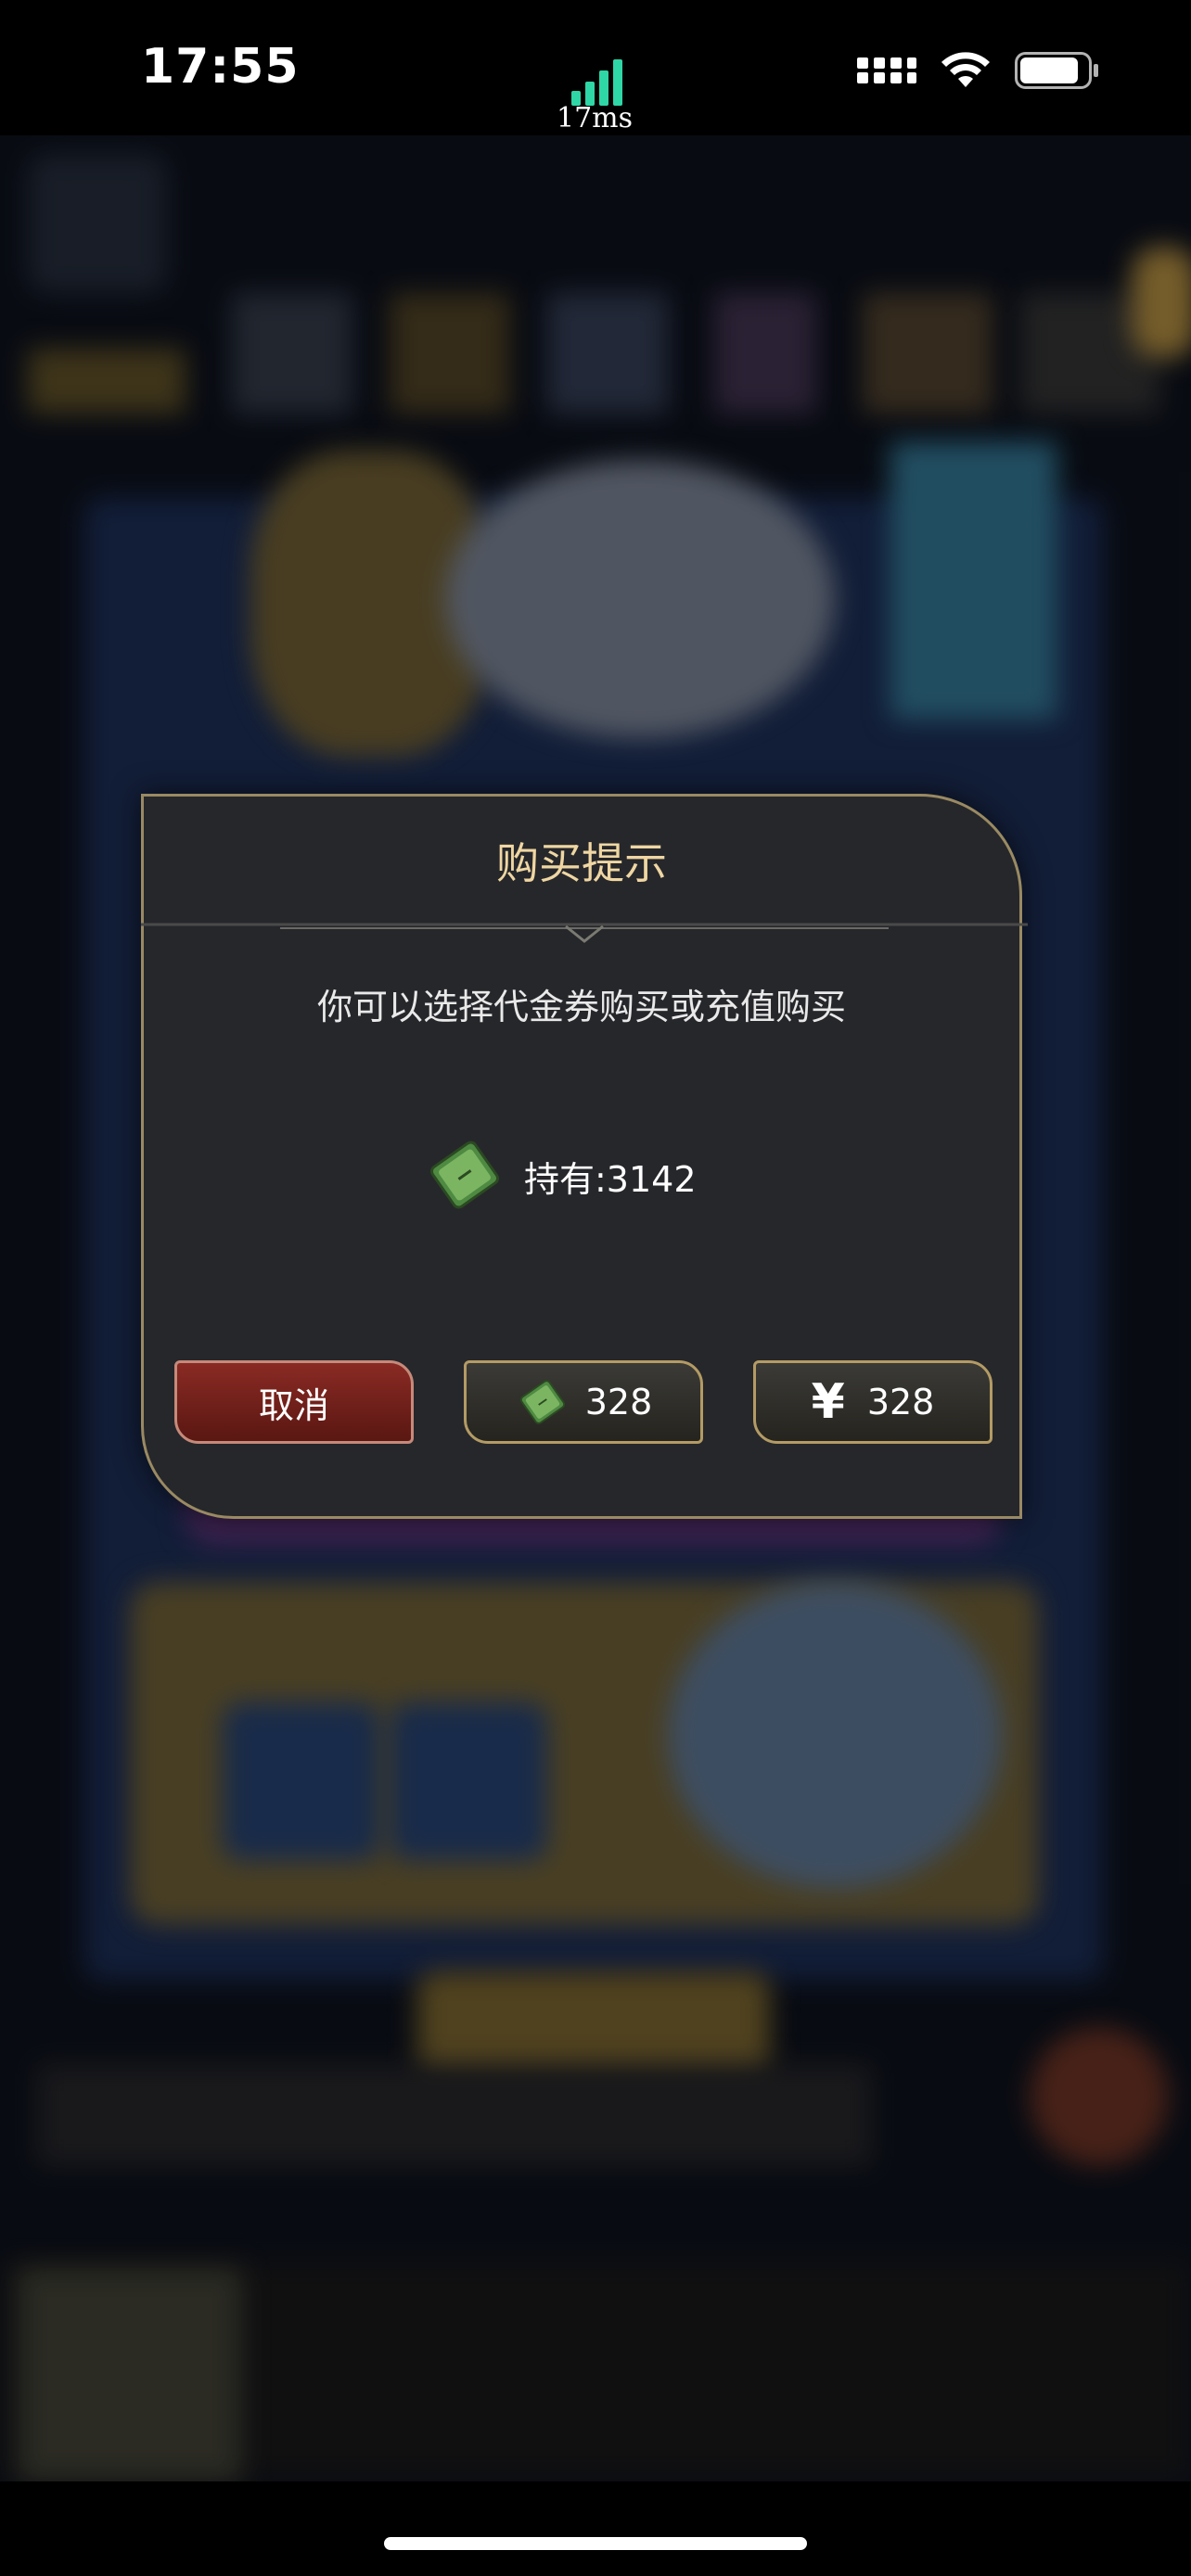 The image size is (1191, 2576). I want to click on yen-icon: ¥, so click(828, 1402).